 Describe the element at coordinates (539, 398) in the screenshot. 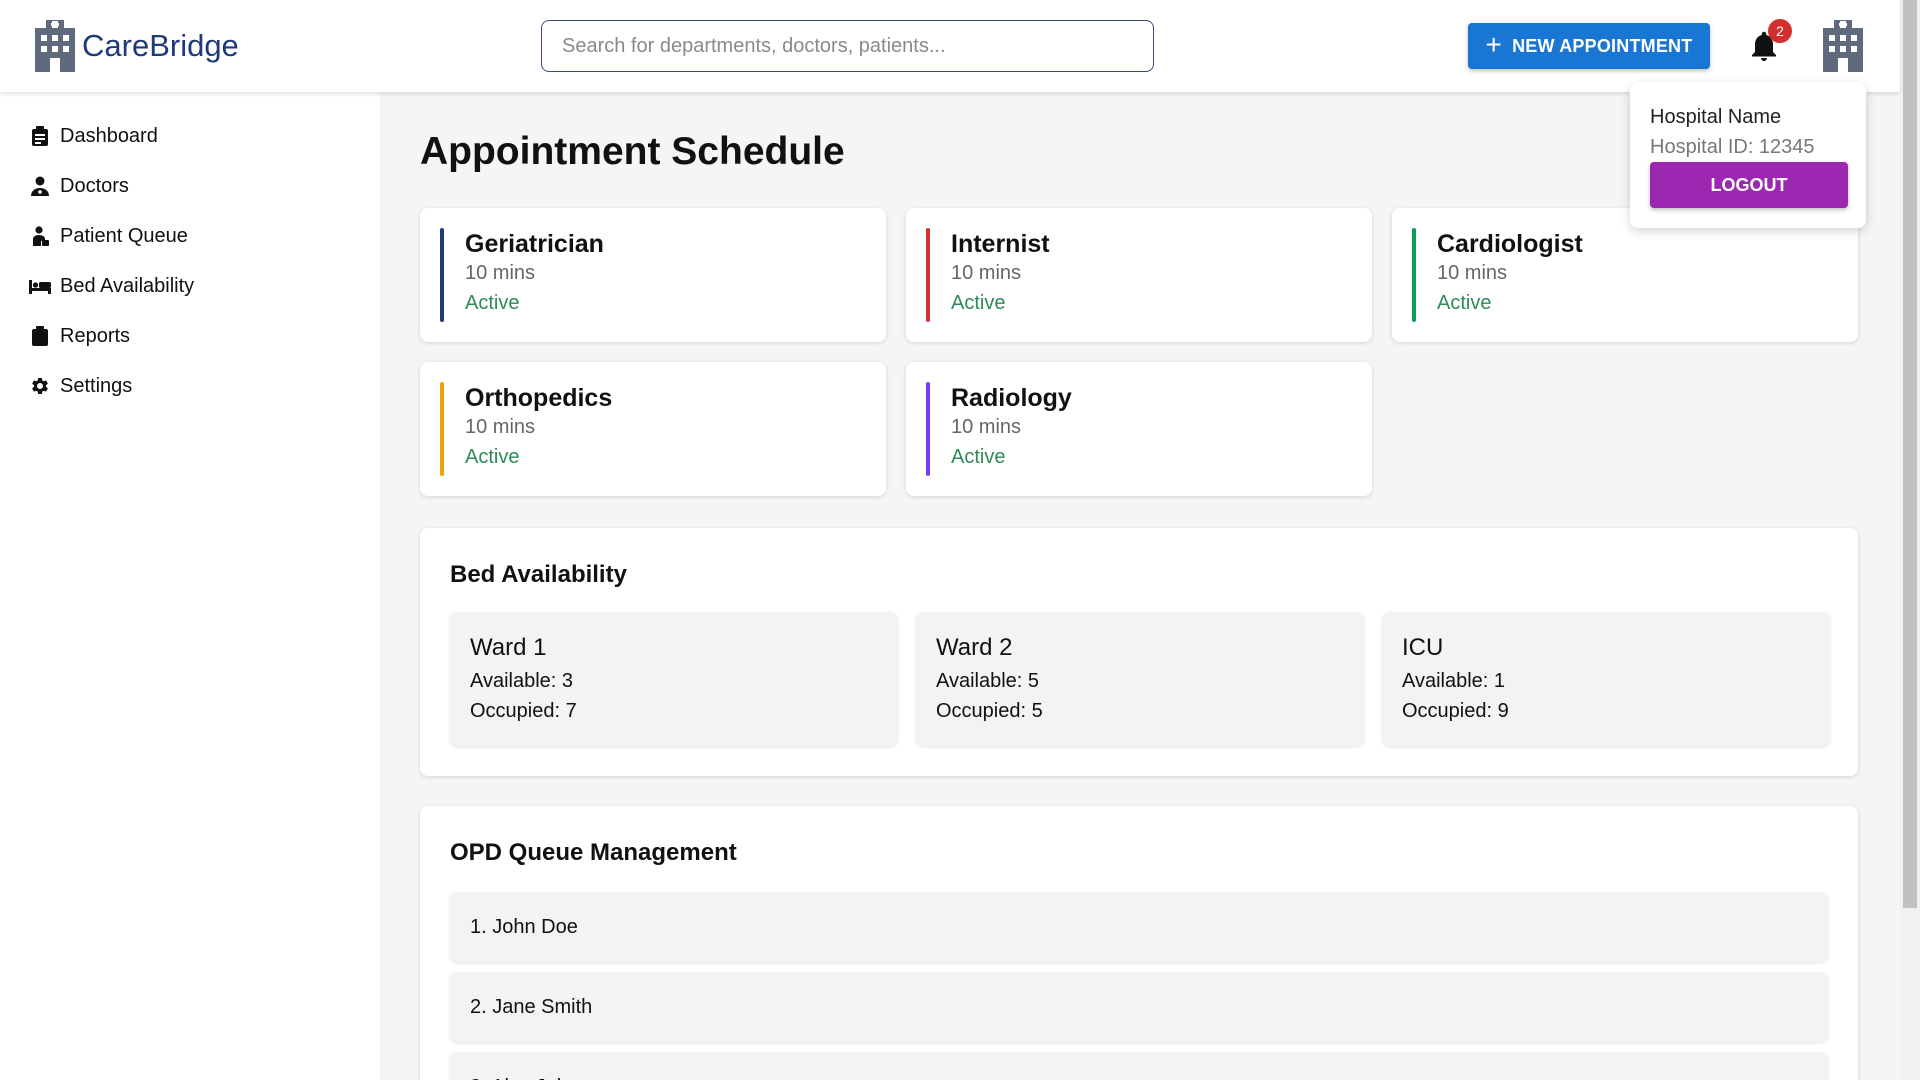

I see `department-name: Orthopedics` at that location.